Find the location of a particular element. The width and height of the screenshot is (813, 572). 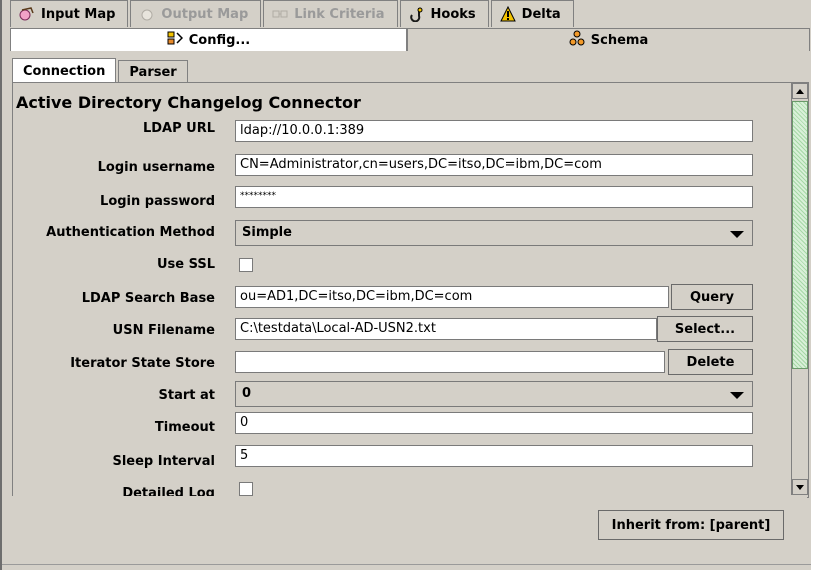

vertical-scrollbar is located at coordinates (799, 289).